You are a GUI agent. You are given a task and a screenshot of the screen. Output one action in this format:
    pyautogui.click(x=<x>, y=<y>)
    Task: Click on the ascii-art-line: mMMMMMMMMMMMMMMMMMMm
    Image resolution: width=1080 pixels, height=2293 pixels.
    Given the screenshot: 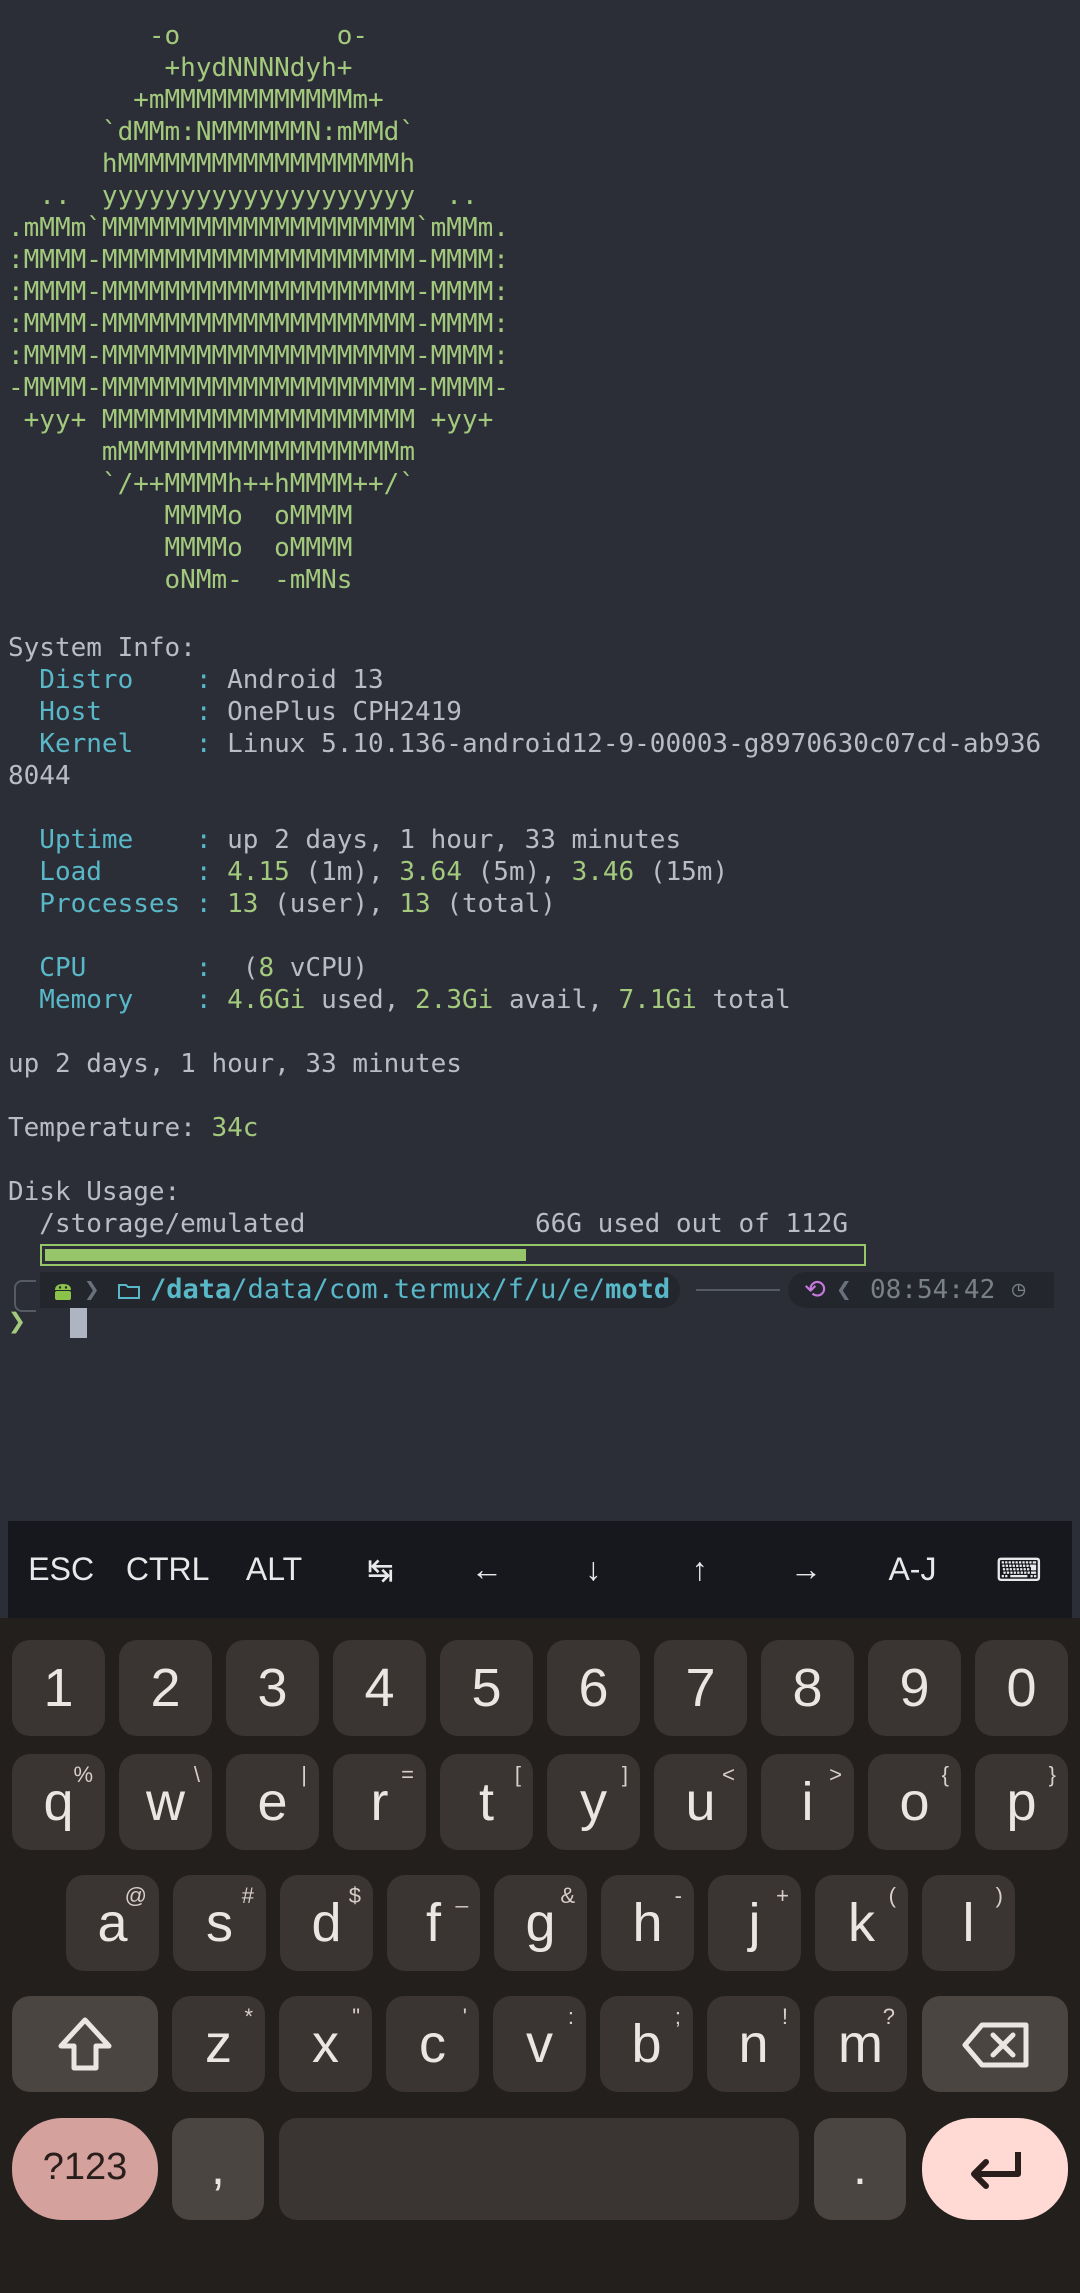 What is the action you would take?
    pyautogui.click(x=211, y=452)
    